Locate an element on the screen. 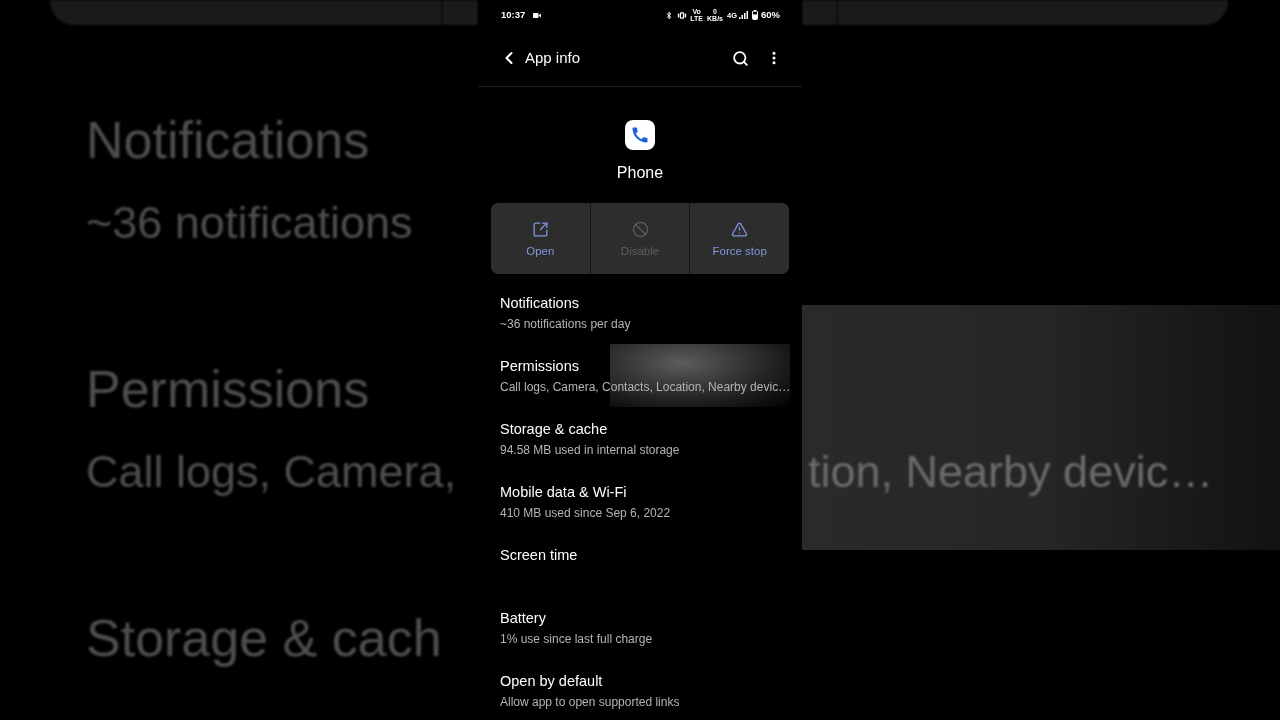 The image size is (1280, 720). external-link-icon is located at coordinates (540, 229).